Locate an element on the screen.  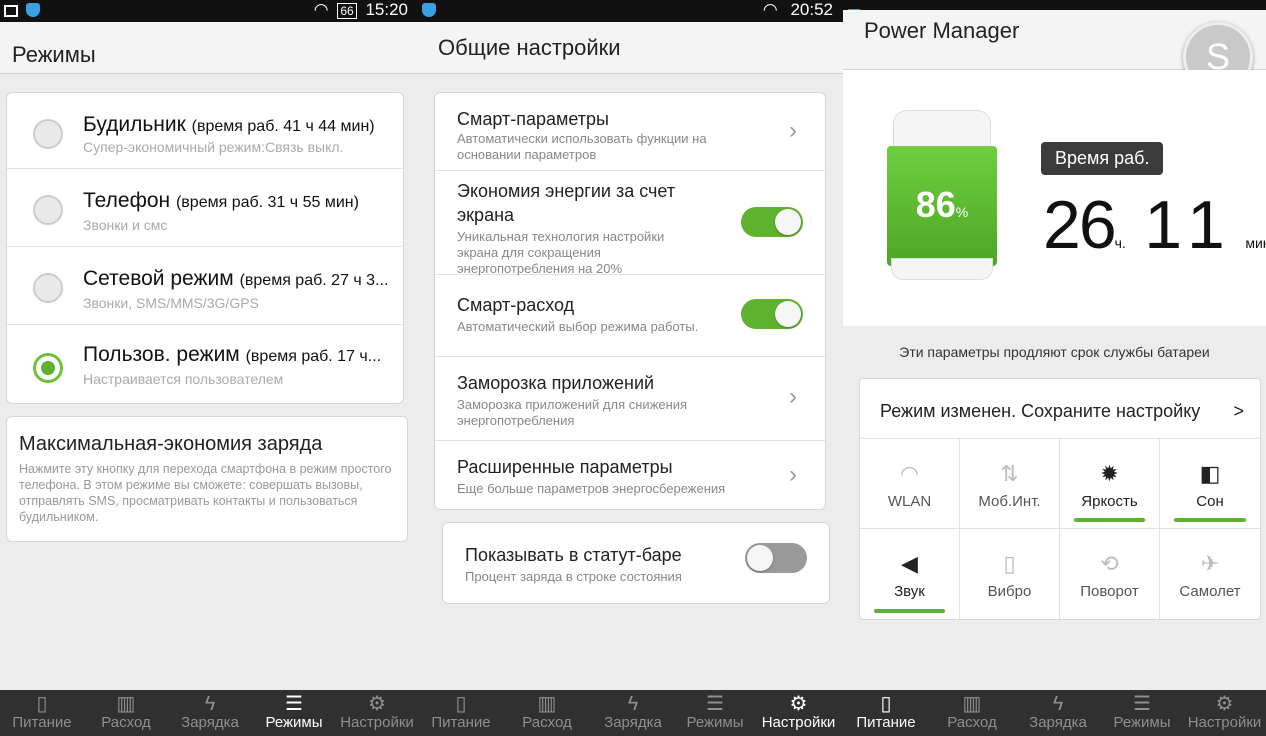
mode-title: Пользов. режим is located at coordinates (161, 354).